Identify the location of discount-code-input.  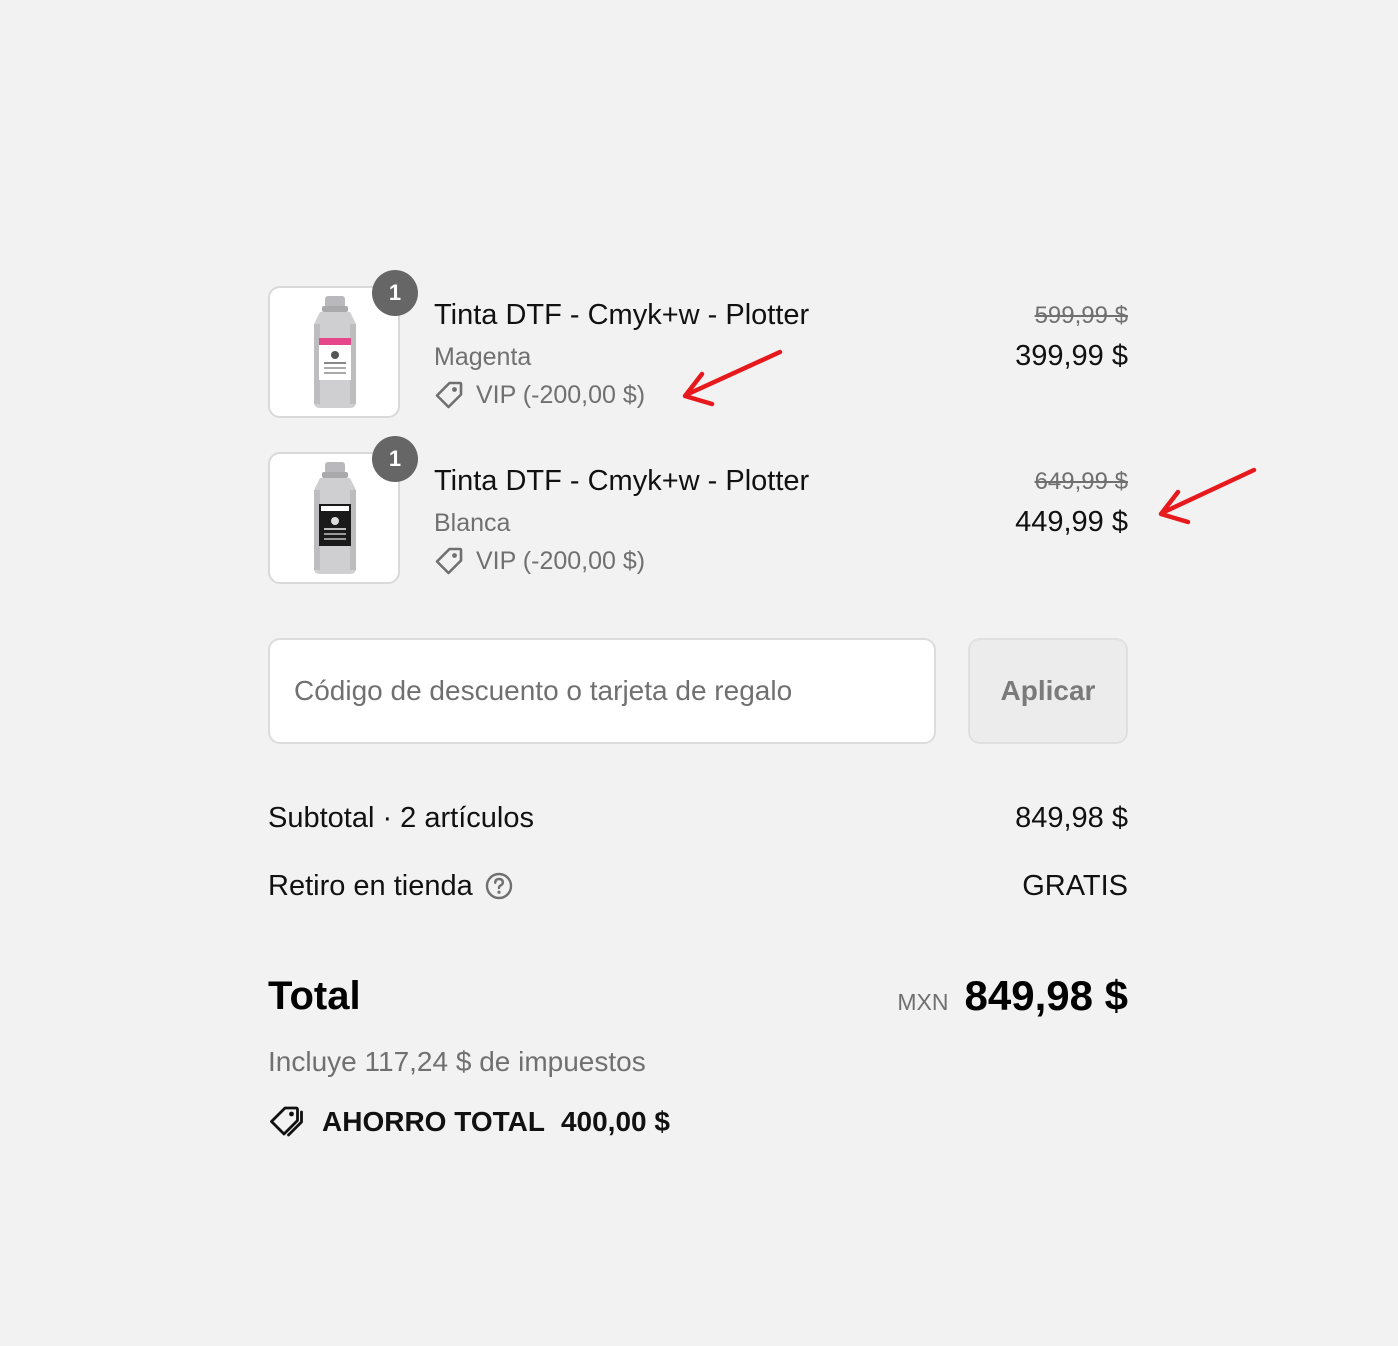
(602, 691).